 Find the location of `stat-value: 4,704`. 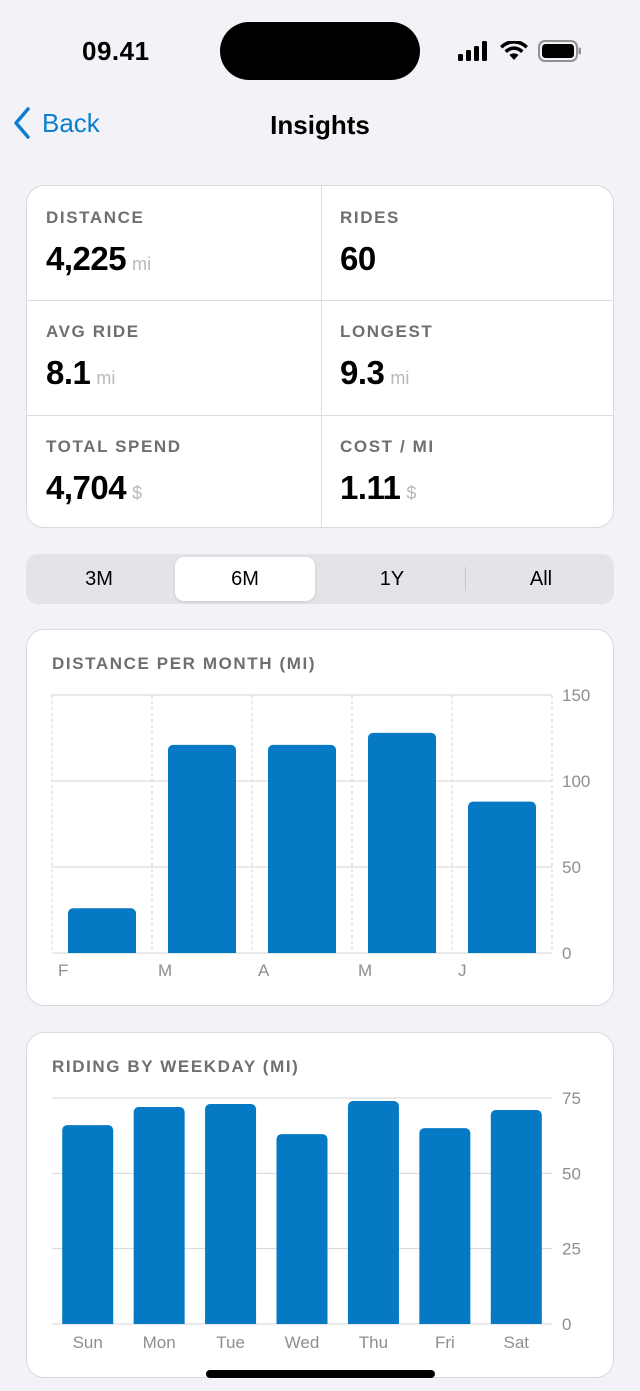

stat-value: 4,704 is located at coordinates (86, 487).